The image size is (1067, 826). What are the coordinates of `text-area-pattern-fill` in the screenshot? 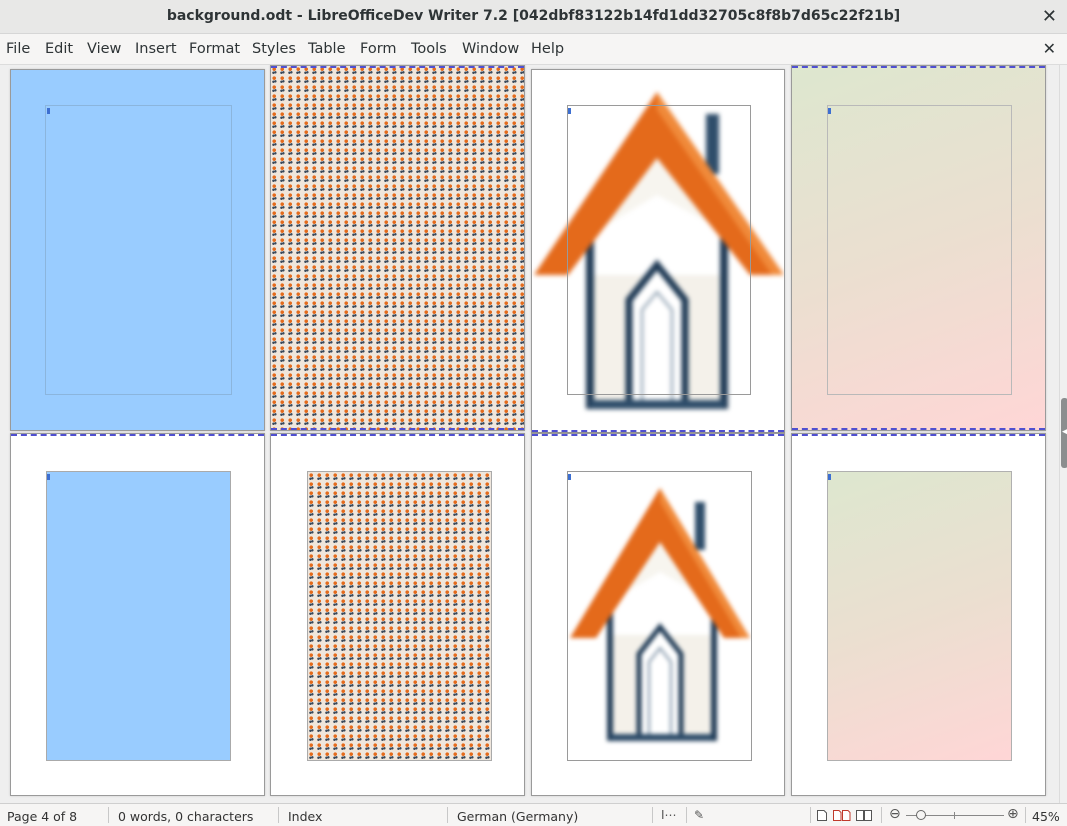 It's located at (399, 616).